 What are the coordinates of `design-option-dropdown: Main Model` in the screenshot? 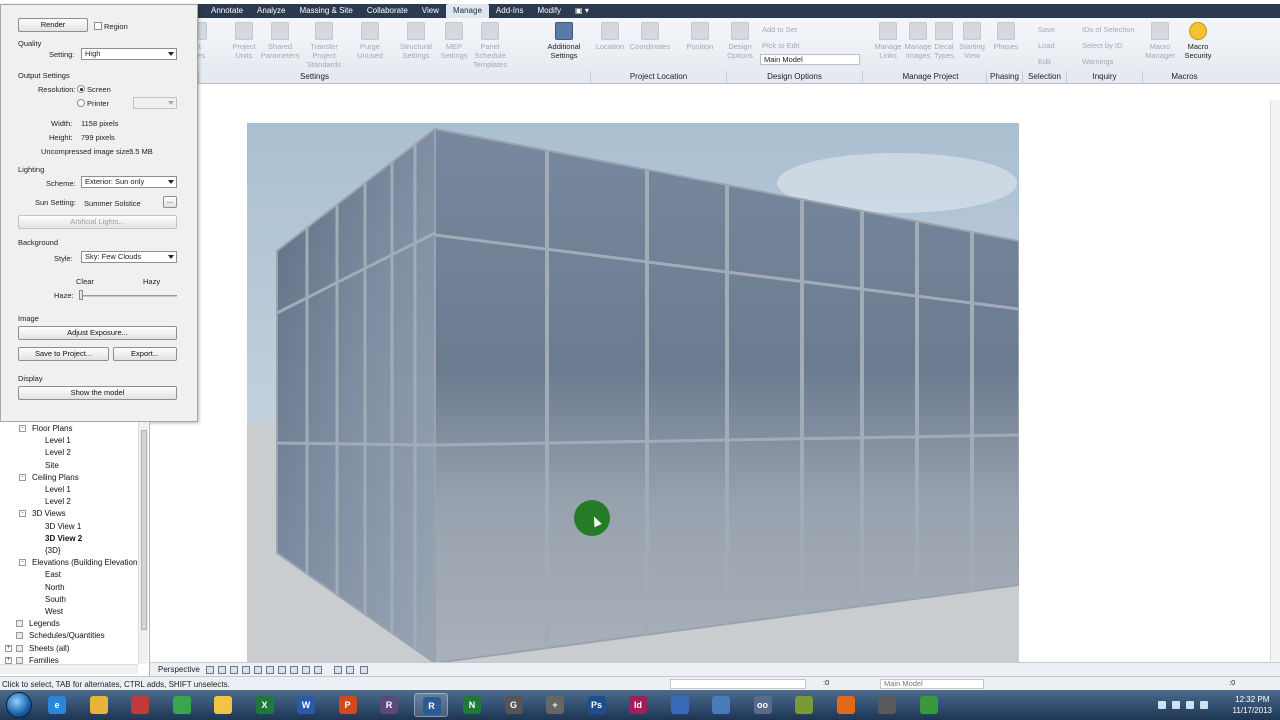 It's located at (810, 59).